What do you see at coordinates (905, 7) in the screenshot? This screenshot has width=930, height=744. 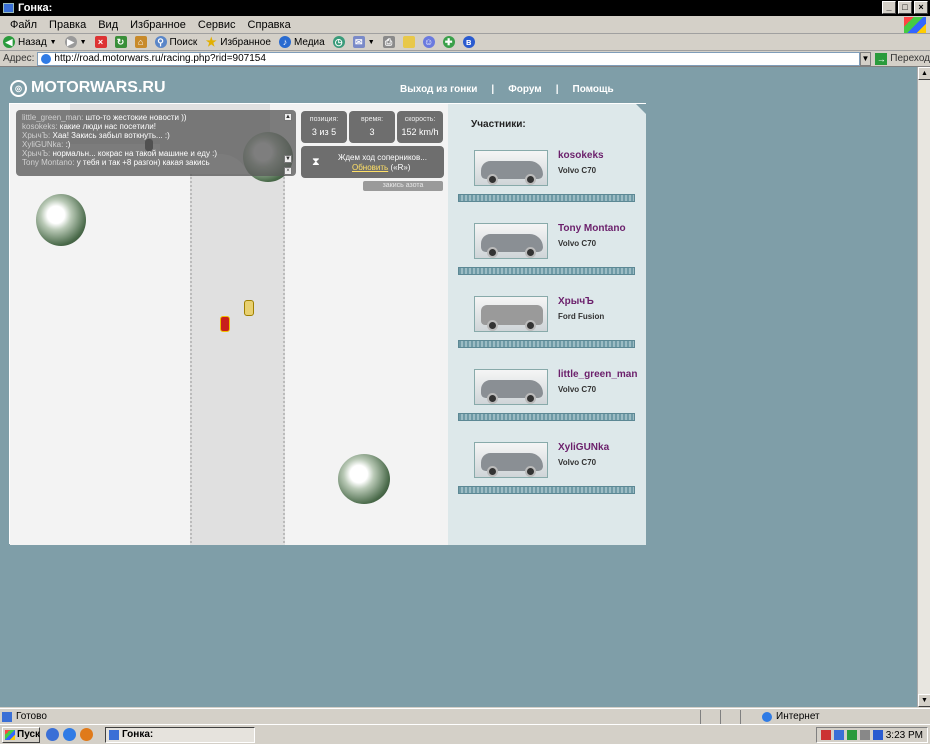 I see `maximize-button: □` at bounding box center [905, 7].